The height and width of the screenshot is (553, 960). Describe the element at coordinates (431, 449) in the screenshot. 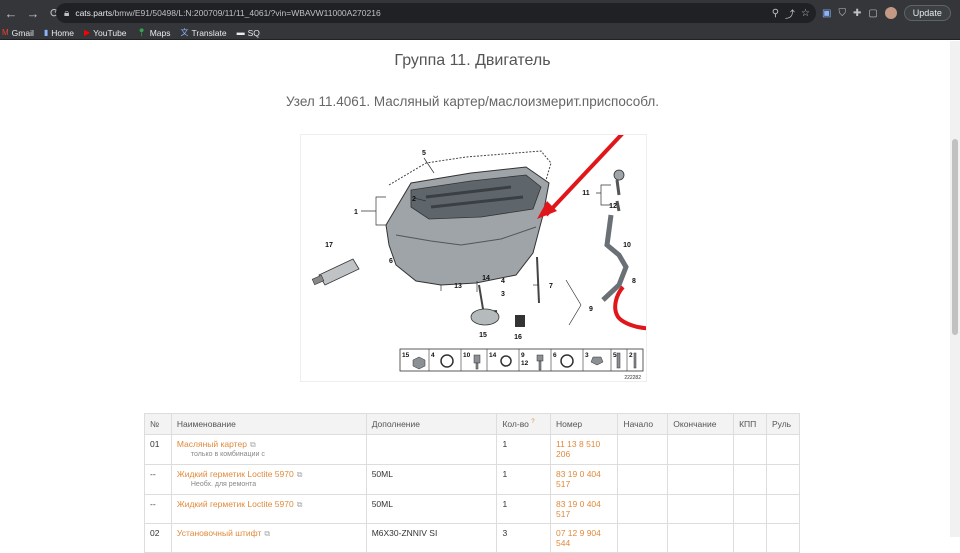

I see `row-extra` at that location.